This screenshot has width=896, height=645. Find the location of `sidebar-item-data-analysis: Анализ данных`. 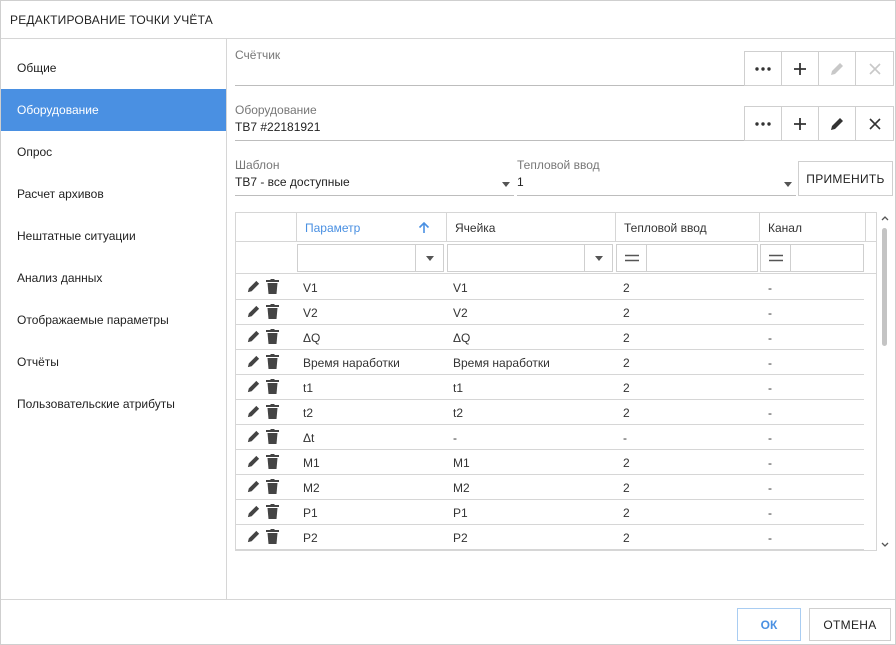

sidebar-item-data-analysis: Анализ данных is located at coordinates (113, 278).